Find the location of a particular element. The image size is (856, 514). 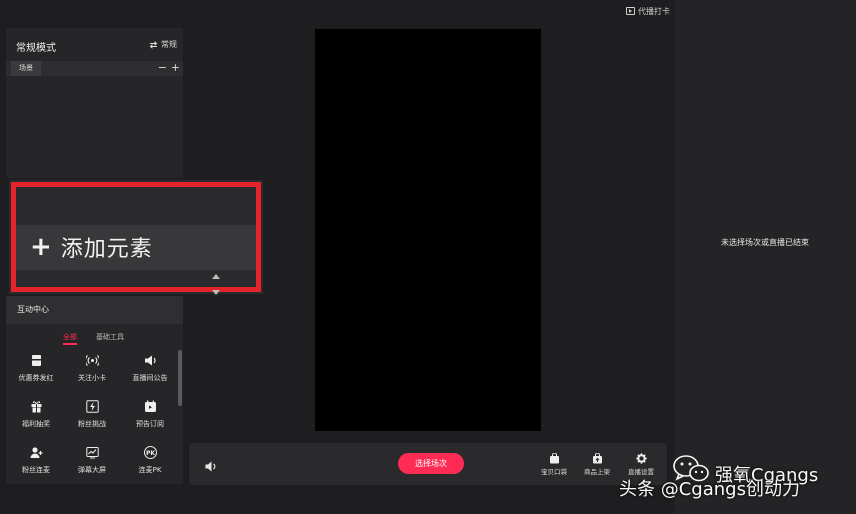

no-session-message: 未选择场次或直播已结束 is located at coordinates (765, 242).